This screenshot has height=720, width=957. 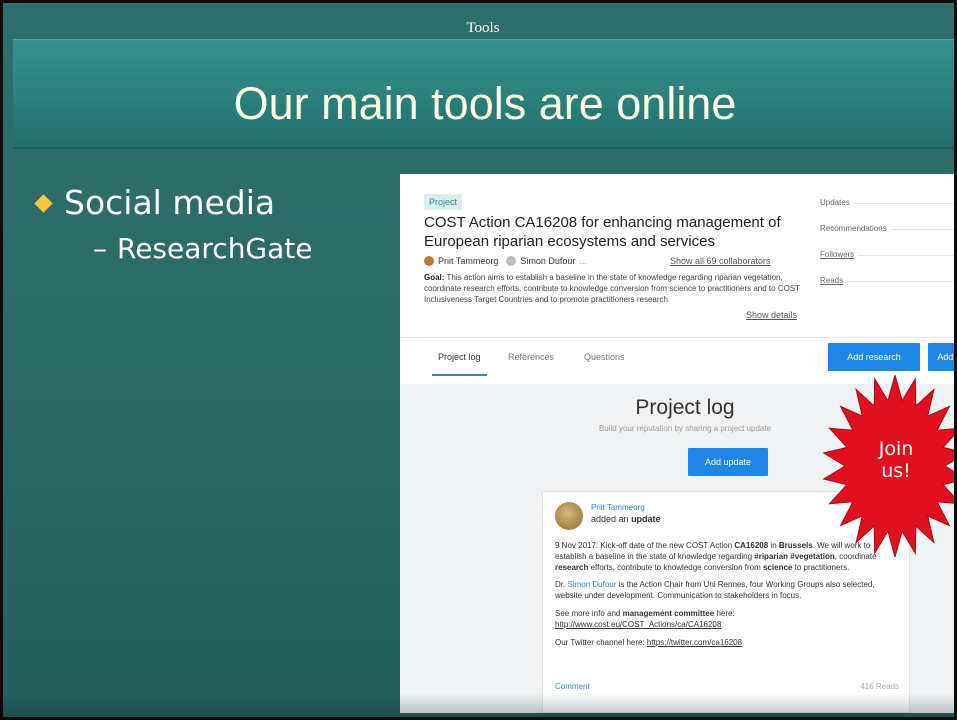 I want to click on stat-row: Followers, so click(x=887, y=263).